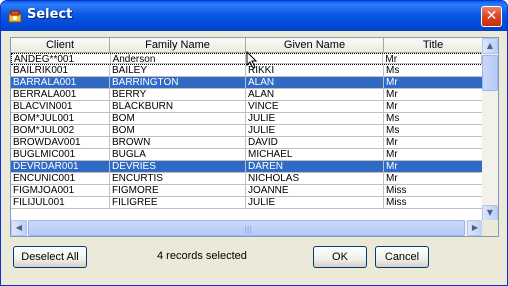 The width and height of the screenshot is (508, 286). What do you see at coordinates (60, 83) in the screenshot?
I see `cell-client: BARRALA001` at bounding box center [60, 83].